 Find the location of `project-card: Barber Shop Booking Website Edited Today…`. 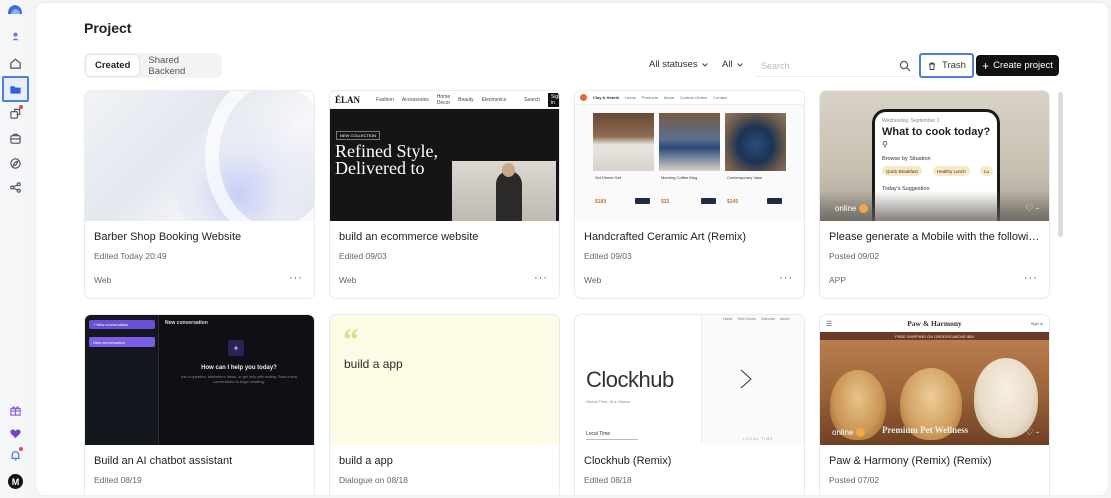

project-card: Barber Shop Booking Website Edited Today… is located at coordinates (199, 194).